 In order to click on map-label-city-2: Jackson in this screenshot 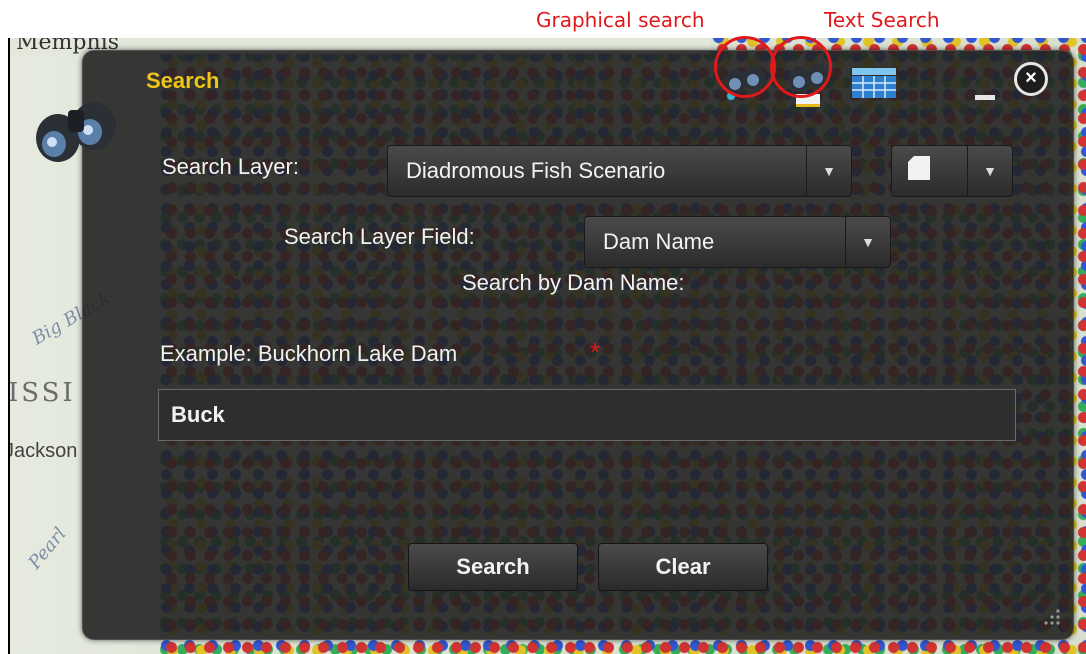, I will do `click(43, 451)`.